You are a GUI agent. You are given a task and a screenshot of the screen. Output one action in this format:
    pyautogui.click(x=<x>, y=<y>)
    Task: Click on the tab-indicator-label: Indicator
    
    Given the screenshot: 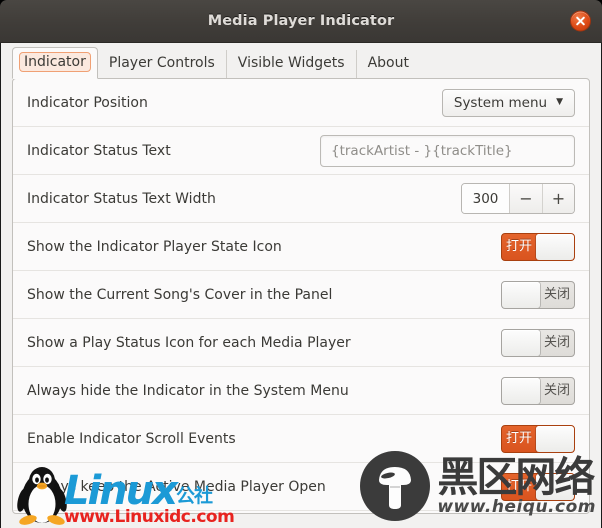 What is the action you would take?
    pyautogui.click(x=55, y=62)
    